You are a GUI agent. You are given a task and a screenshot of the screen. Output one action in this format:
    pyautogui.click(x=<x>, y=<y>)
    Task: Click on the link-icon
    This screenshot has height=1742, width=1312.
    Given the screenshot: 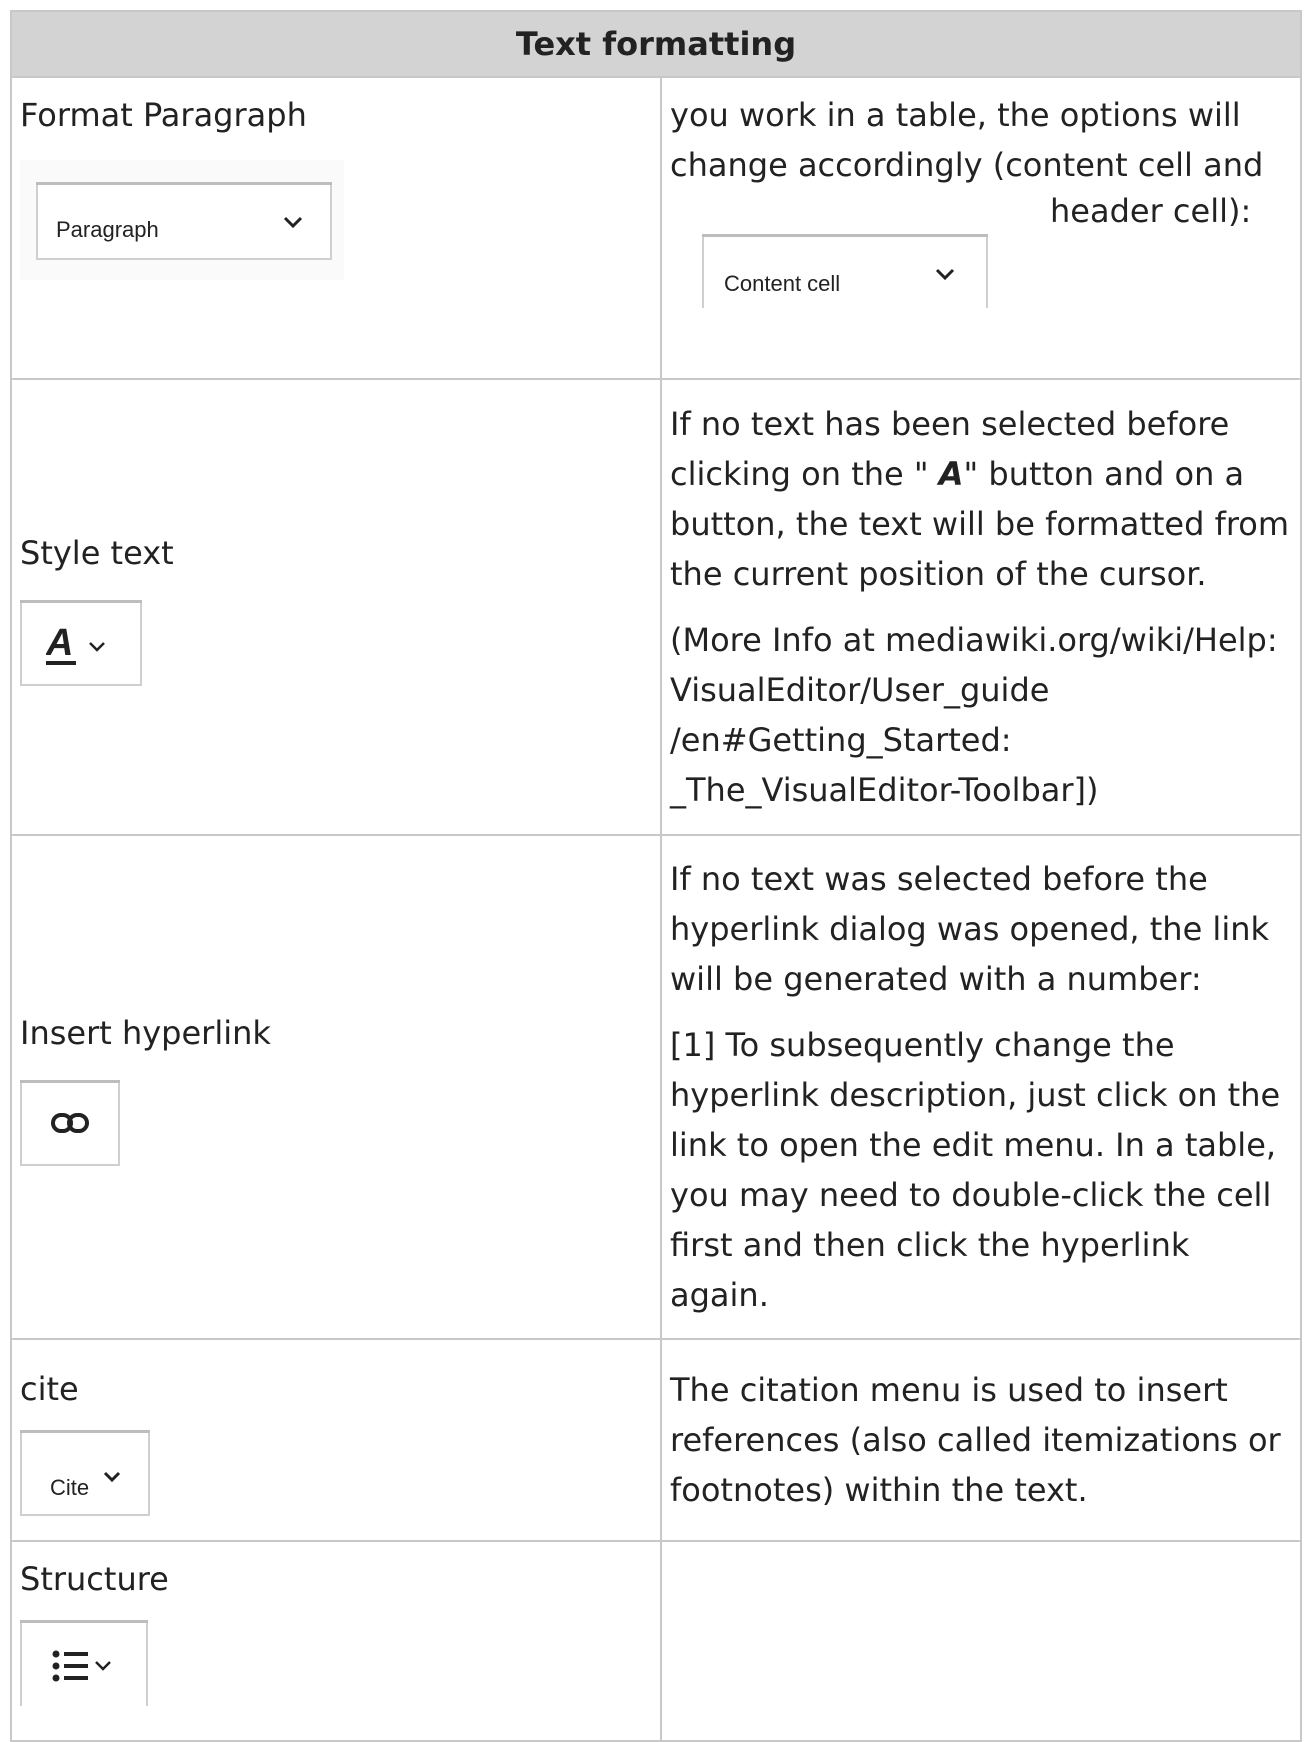 What is the action you would take?
    pyautogui.click(x=70, y=1123)
    